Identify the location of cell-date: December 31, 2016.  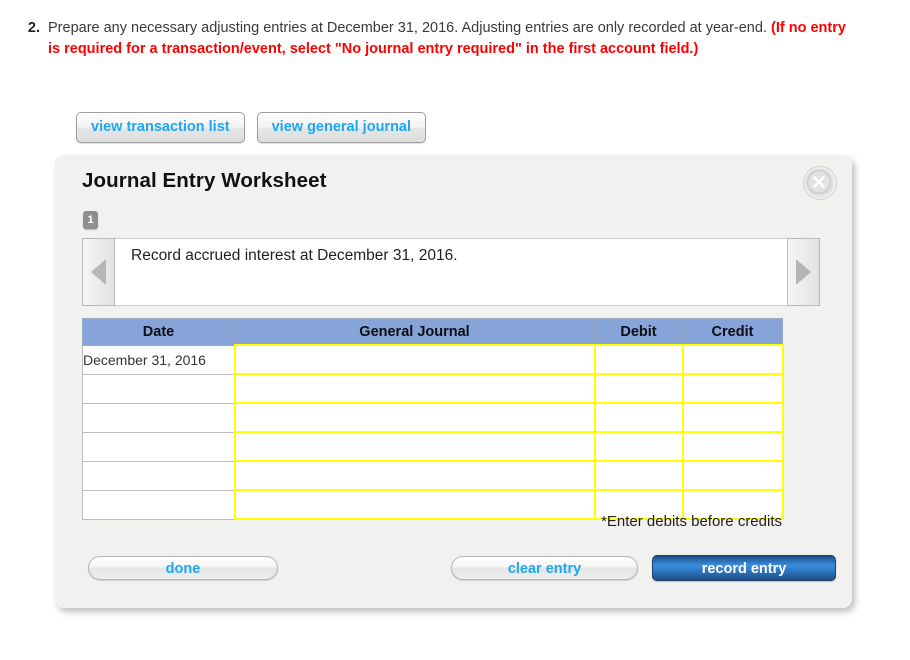
(158, 359).